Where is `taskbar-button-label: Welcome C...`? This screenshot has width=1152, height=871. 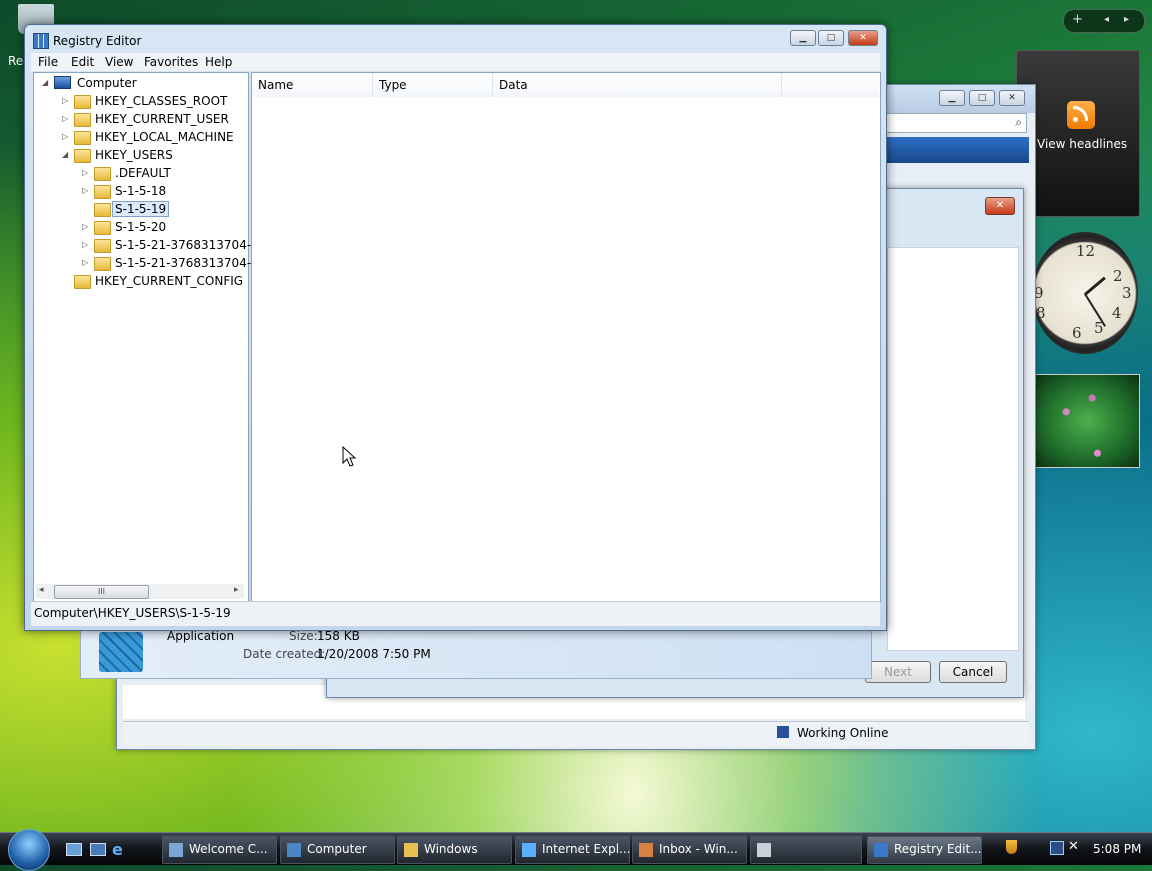 taskbar-button-label: Welcome C... is located at coordinates (228, 849).